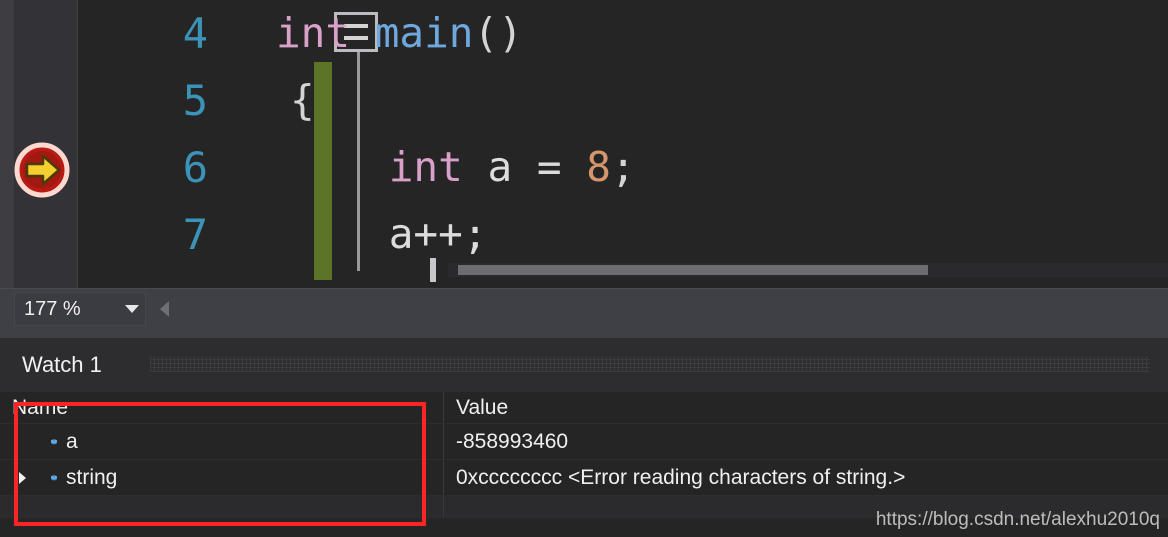 Image resolution: width=1168 pixels, height=537 pixels. What do you see at coordinates (584, 313) in the screenshot?
I see `editor-navigation-bar: 177 %` at bounding box center [584, 313].